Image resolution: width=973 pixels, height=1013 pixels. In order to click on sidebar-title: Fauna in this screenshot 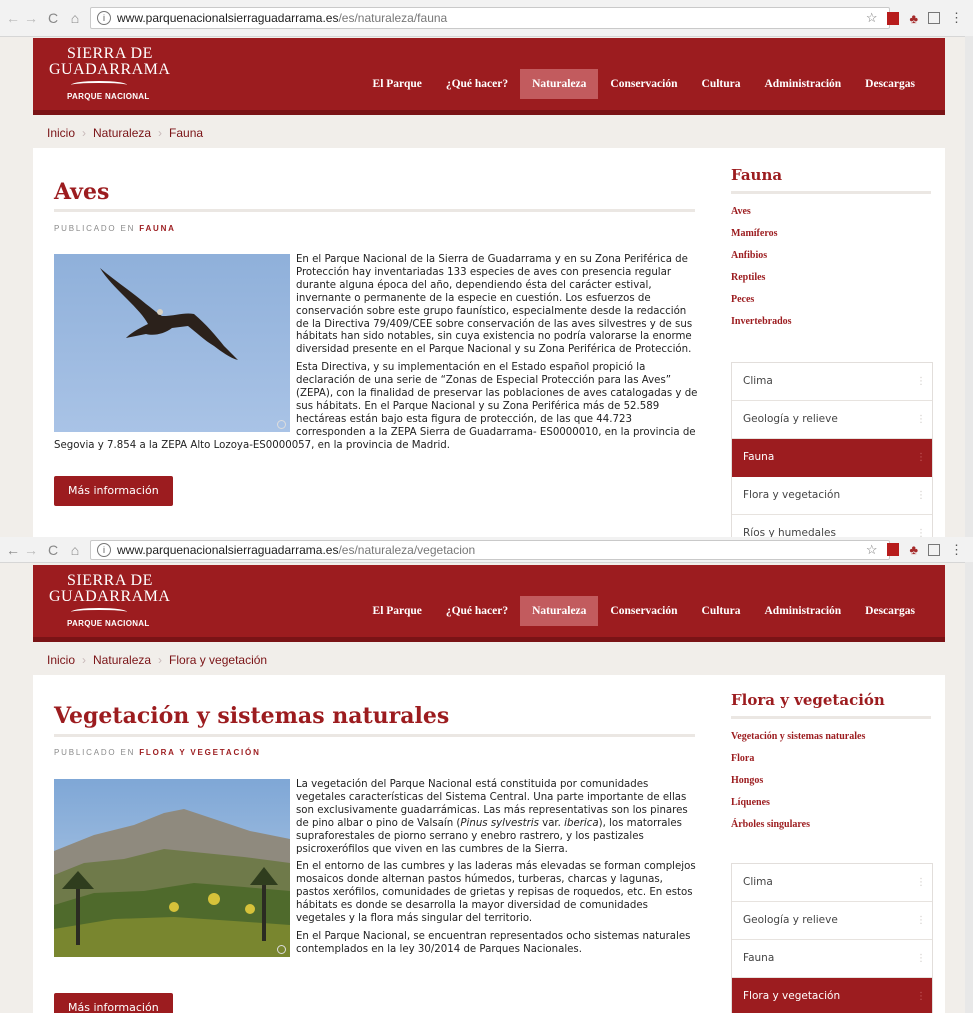, I will do `click(757, 175)`.